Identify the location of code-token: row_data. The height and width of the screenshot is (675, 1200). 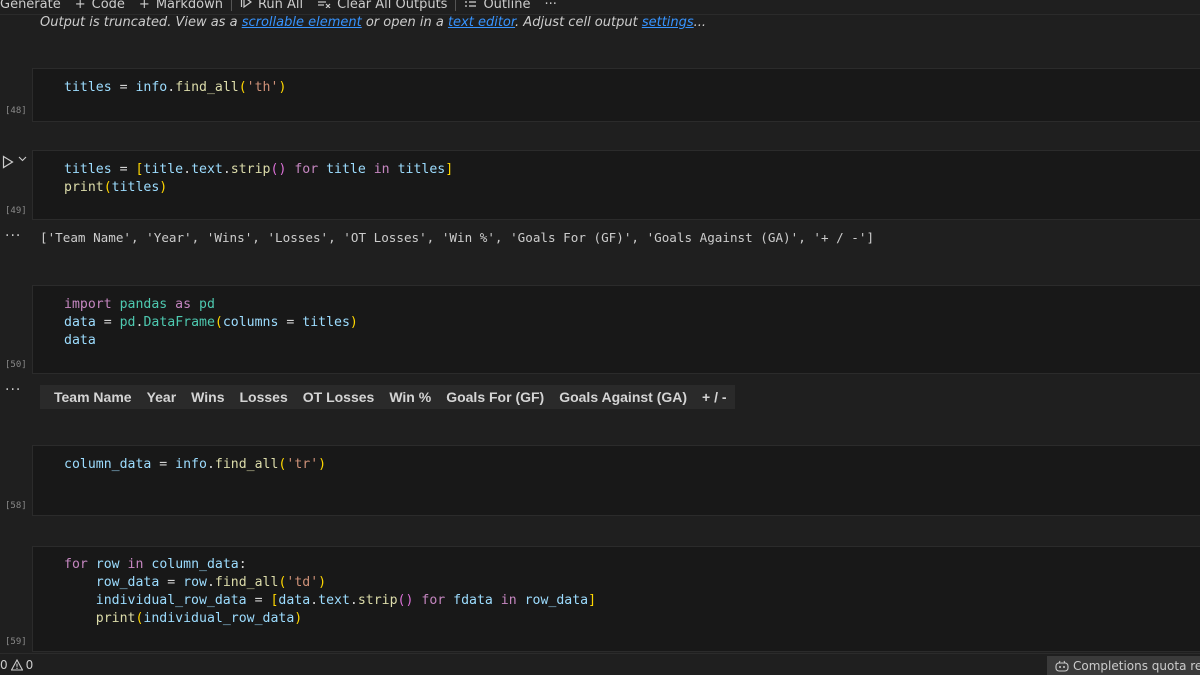
(556, 600).